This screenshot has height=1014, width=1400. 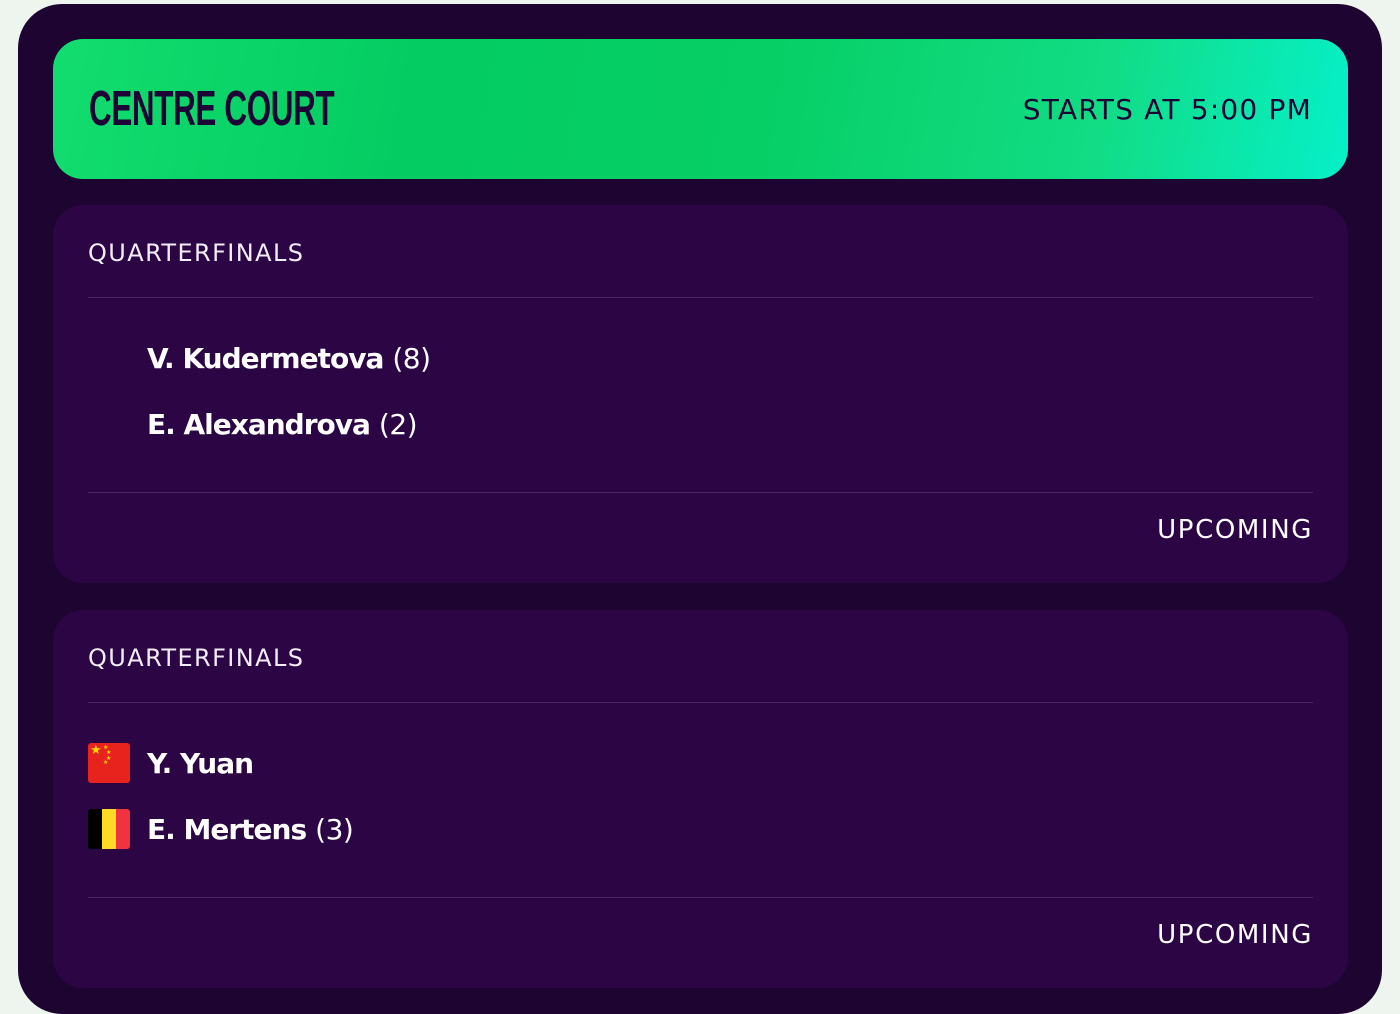 What do you see at coordinates (1167, 109) in the screenshot?
I see `court-start-time: STARTS AT 5:00 PM` at bounding box center [1167, 109].